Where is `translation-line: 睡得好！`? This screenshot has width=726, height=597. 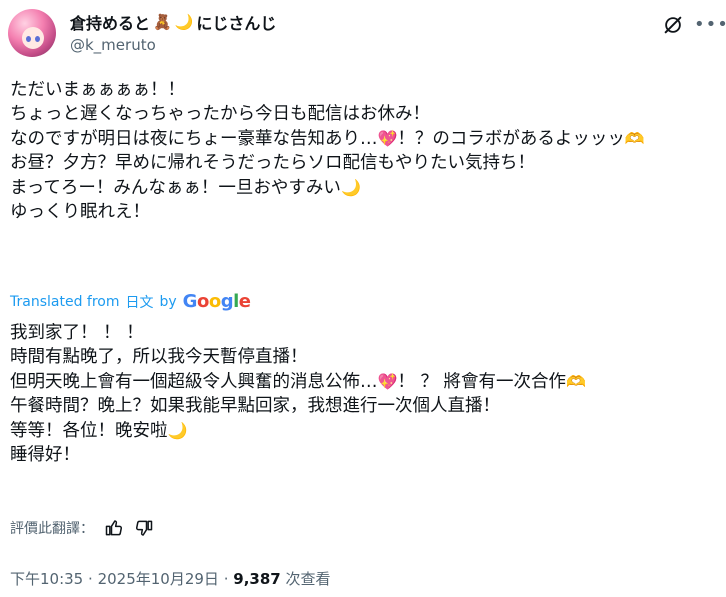 translation-line: 睡得好！ is located at coordinates (45, 455).